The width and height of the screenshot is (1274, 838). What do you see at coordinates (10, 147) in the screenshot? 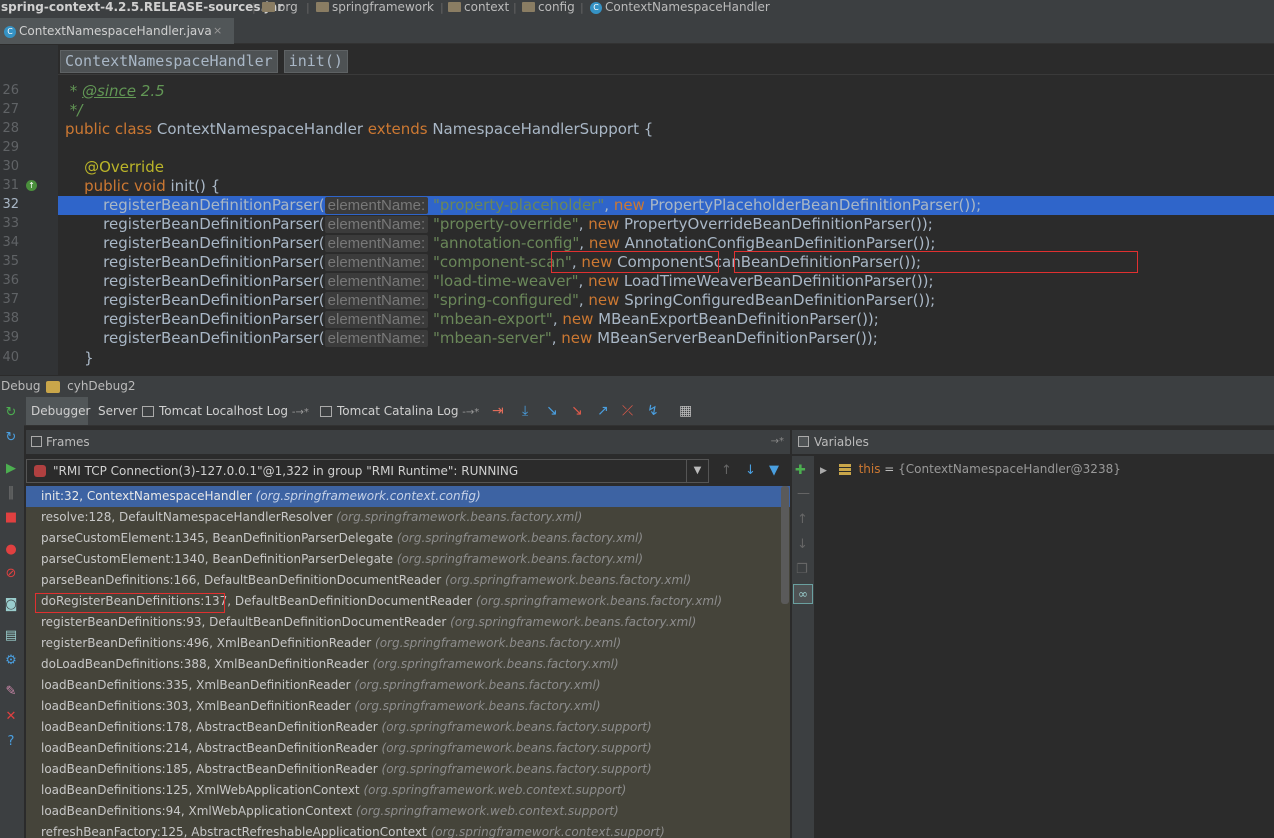
I see `line-number: 29` at bounding box center [10, 147].